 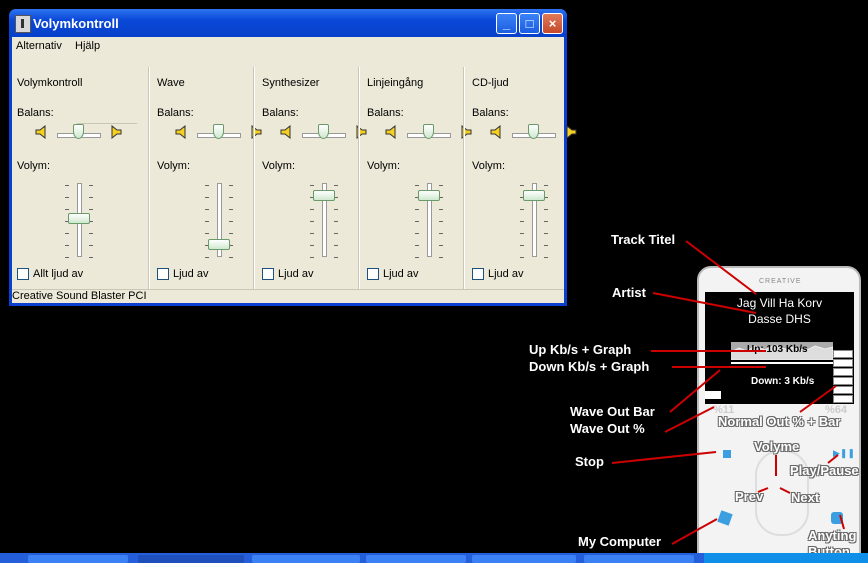 I want to click on label-up-graph: Up Kb/s + Graph, so click(x=580, y=349).